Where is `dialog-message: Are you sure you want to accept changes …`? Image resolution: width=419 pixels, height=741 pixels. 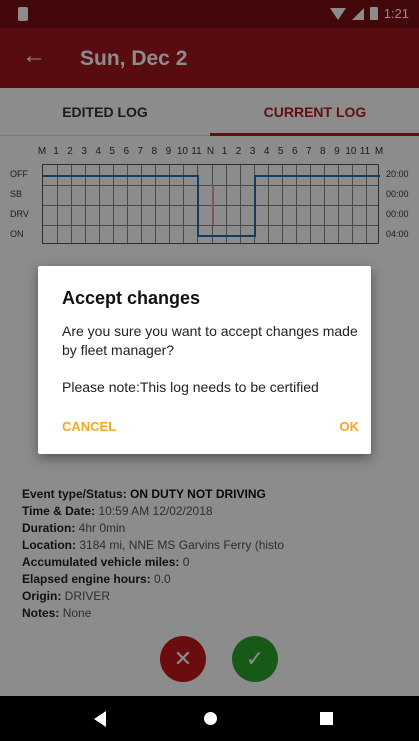 dialog-message: Are you sure you want to accept changes … is located at coordinates (210, 340).